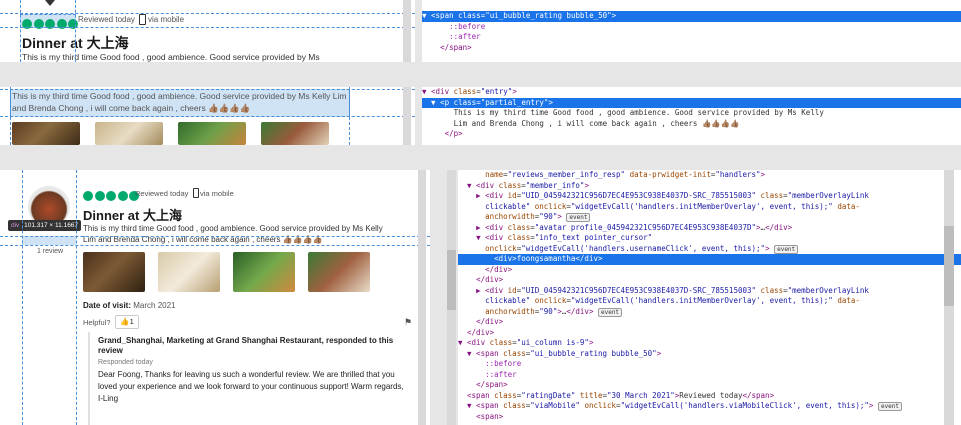 The image size is (961, 425). Describe the element at coordinates (131, 321) in the screenshot. I see `helpful-count: 1` at that location.